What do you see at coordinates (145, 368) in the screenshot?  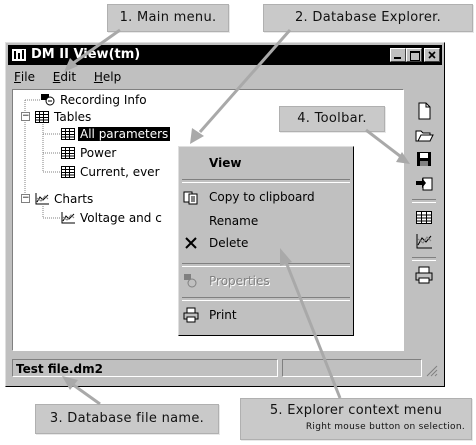 I see `database-file-name: Test file.dm2` at bounding box center [145, 368].